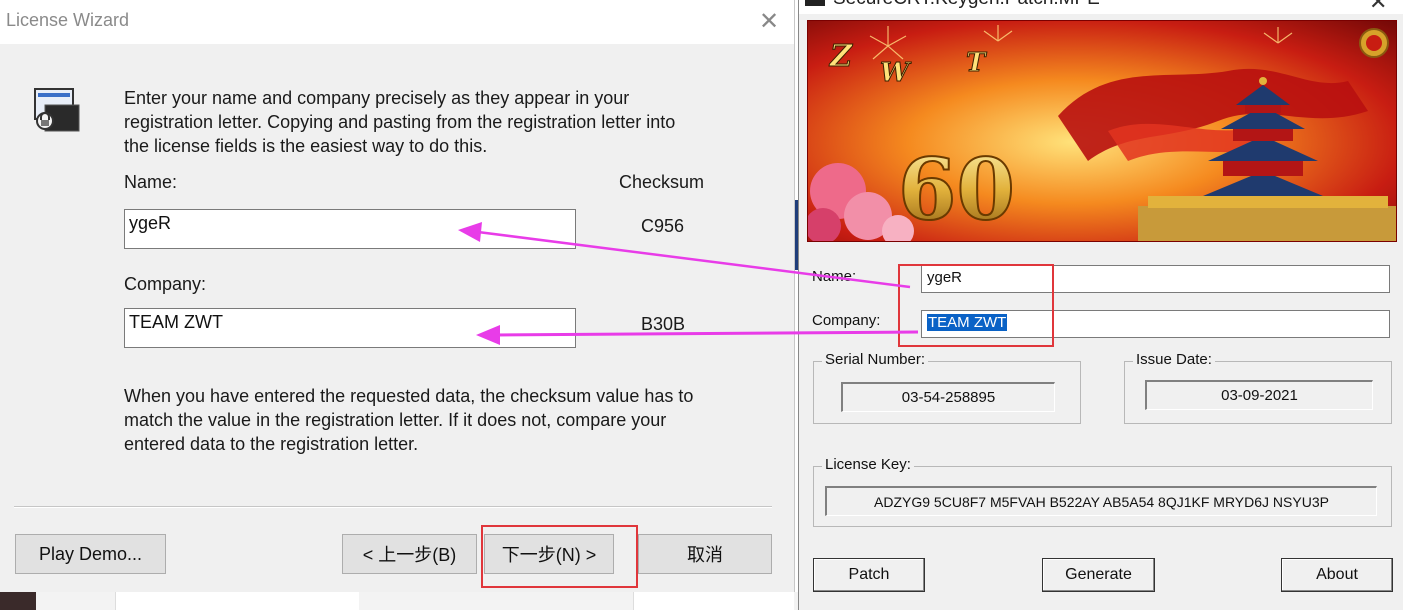  Describe the element at coordinates (896, 73) in the screenshot. I see `banner-letter-w: W` at that location.